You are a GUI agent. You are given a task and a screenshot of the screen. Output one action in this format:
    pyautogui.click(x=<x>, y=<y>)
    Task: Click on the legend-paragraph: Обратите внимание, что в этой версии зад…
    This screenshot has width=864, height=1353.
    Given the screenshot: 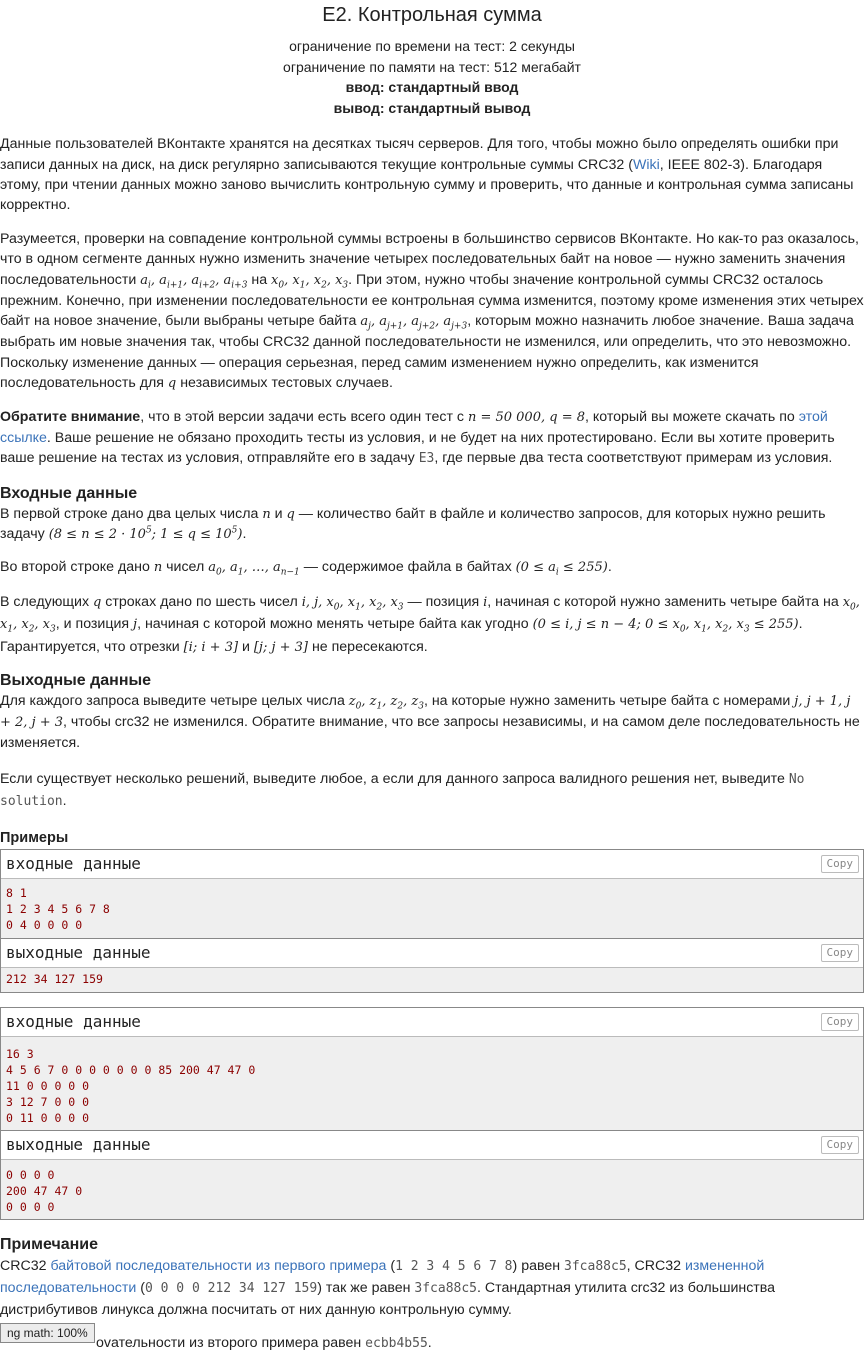 What is the action you would take?
    pyautogui.click(x=417, y=437)
    